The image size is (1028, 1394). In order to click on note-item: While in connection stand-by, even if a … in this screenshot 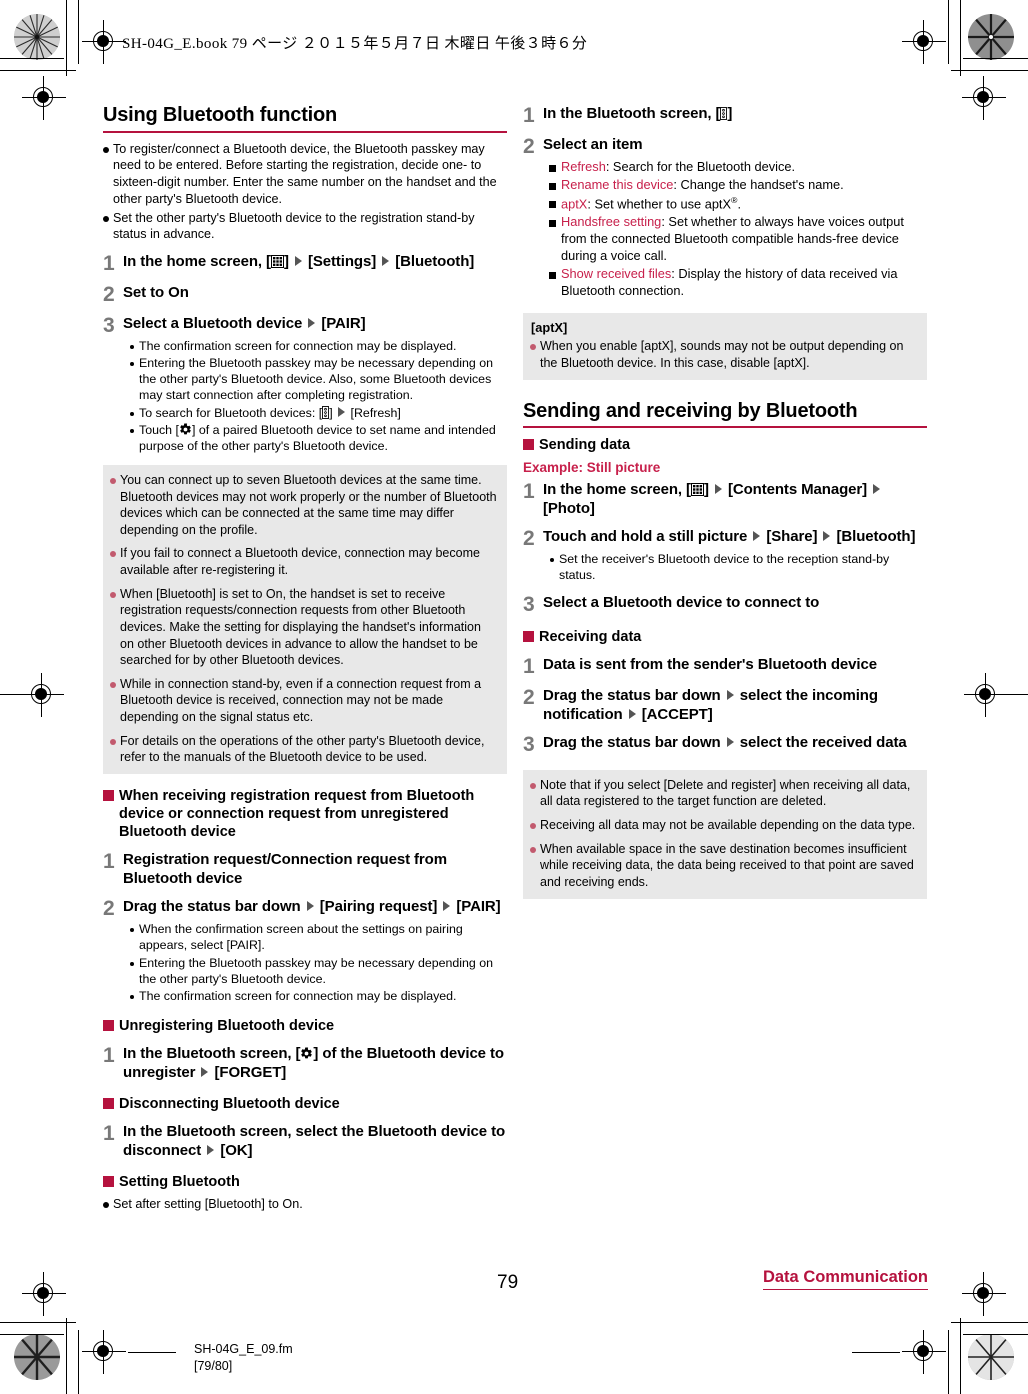, I will do `click(304, 701)`.